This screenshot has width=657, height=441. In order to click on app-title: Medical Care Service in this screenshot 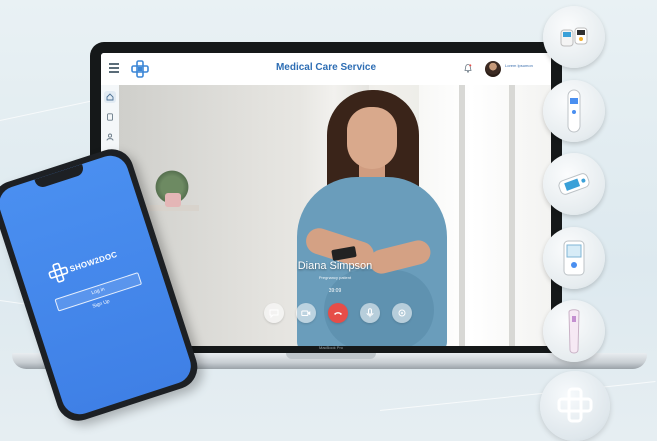, I will do `click(326, 67)`.